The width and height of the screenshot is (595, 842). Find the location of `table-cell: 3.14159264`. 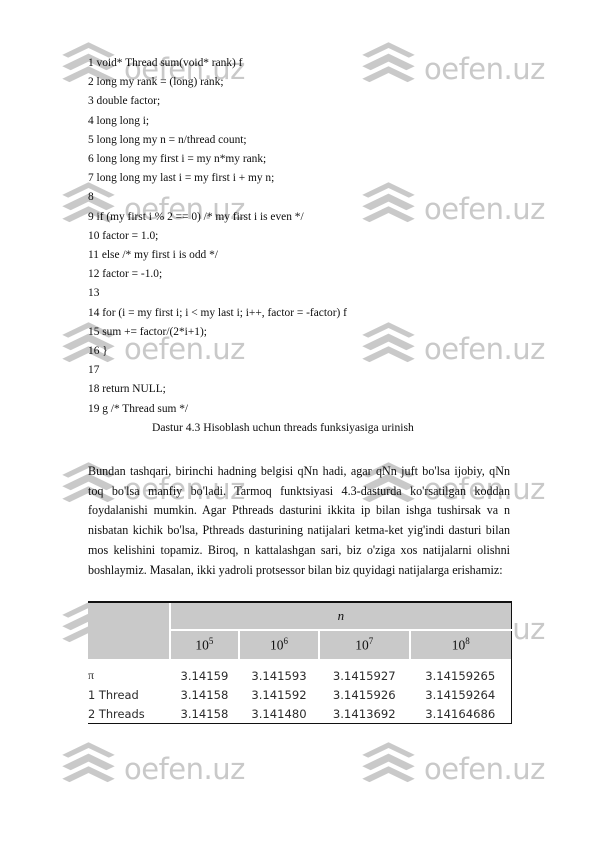

table-cell: 3.14159264 is located at coordinates (460, 694).